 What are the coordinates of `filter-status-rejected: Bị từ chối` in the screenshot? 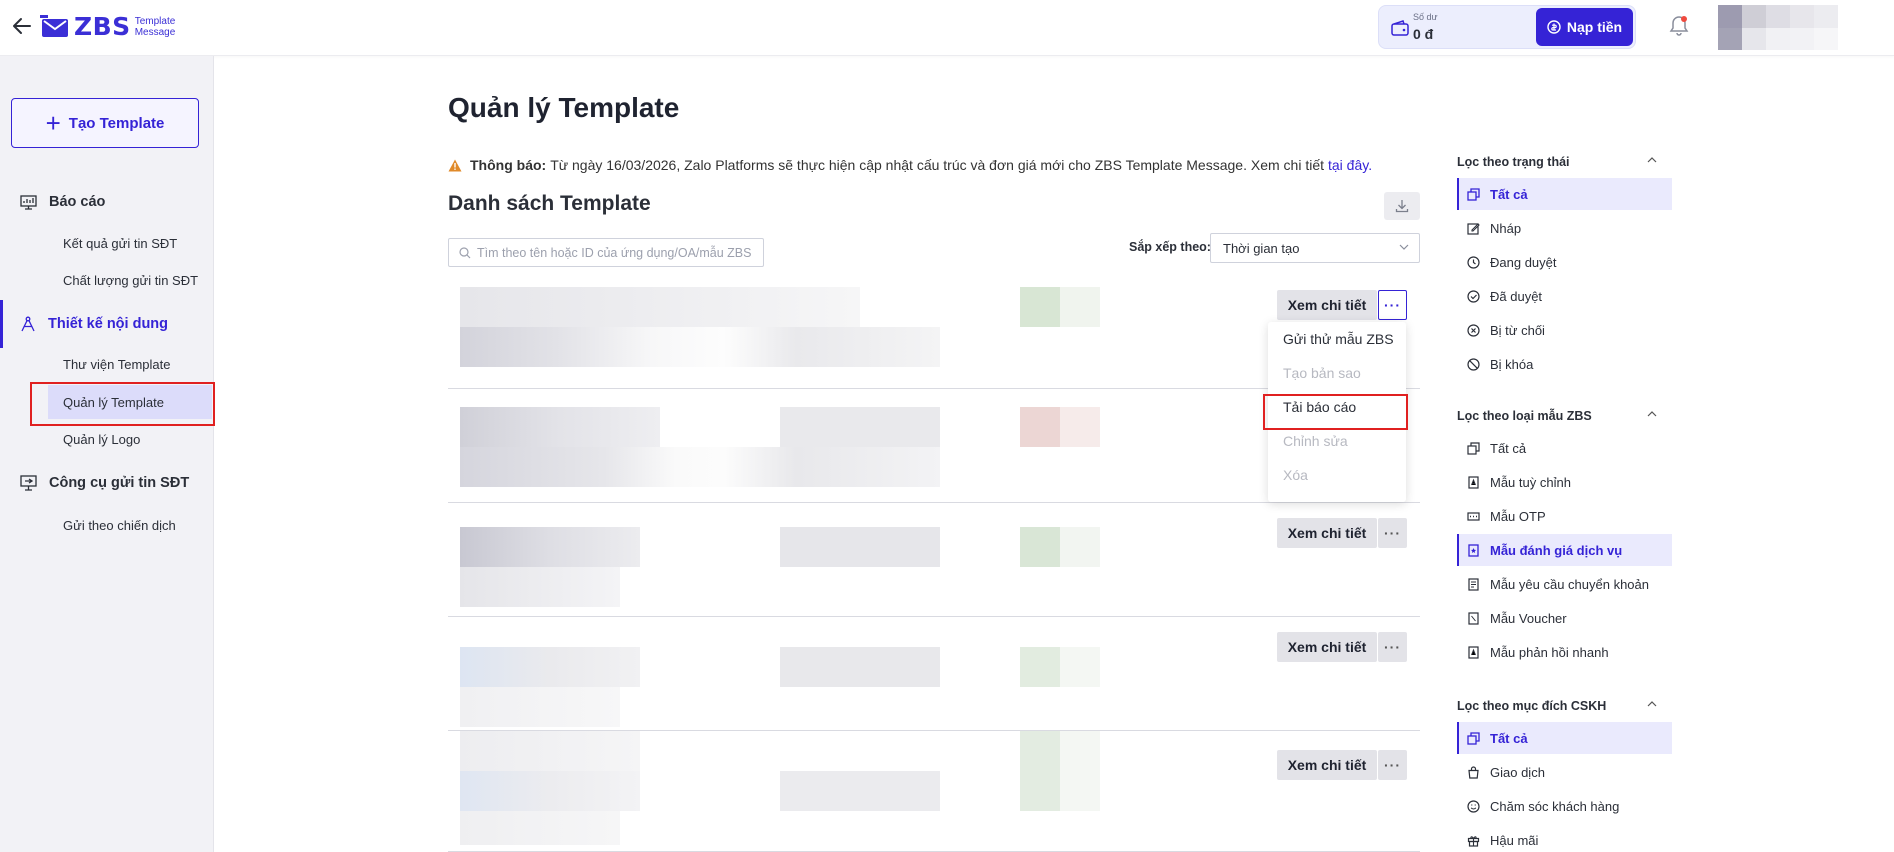 It's located at (1564, 330).